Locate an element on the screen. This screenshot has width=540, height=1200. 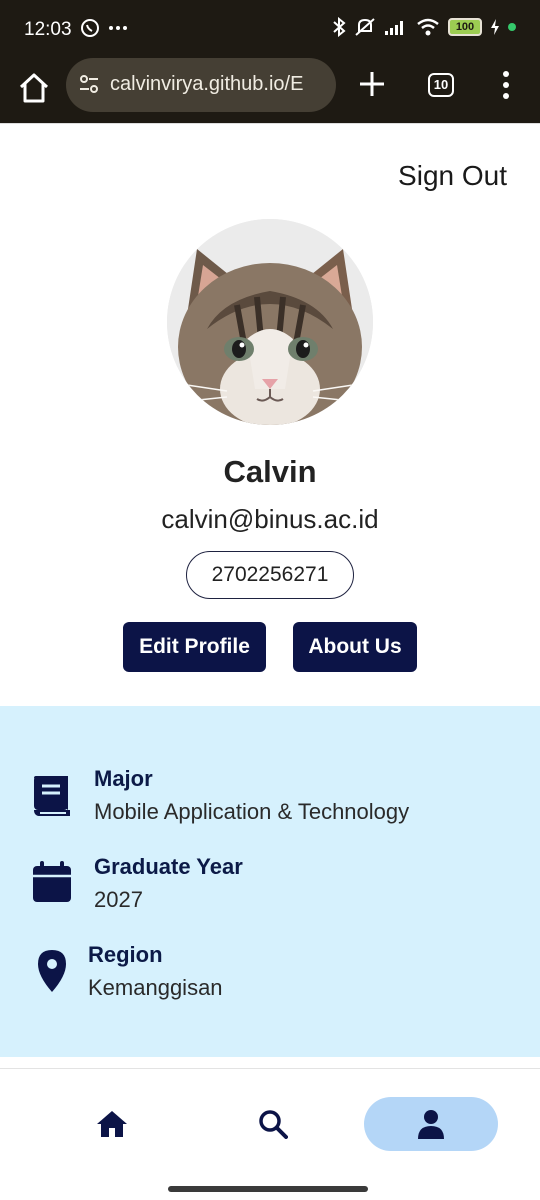
wifi-icon is located at coordinates (428, 27).